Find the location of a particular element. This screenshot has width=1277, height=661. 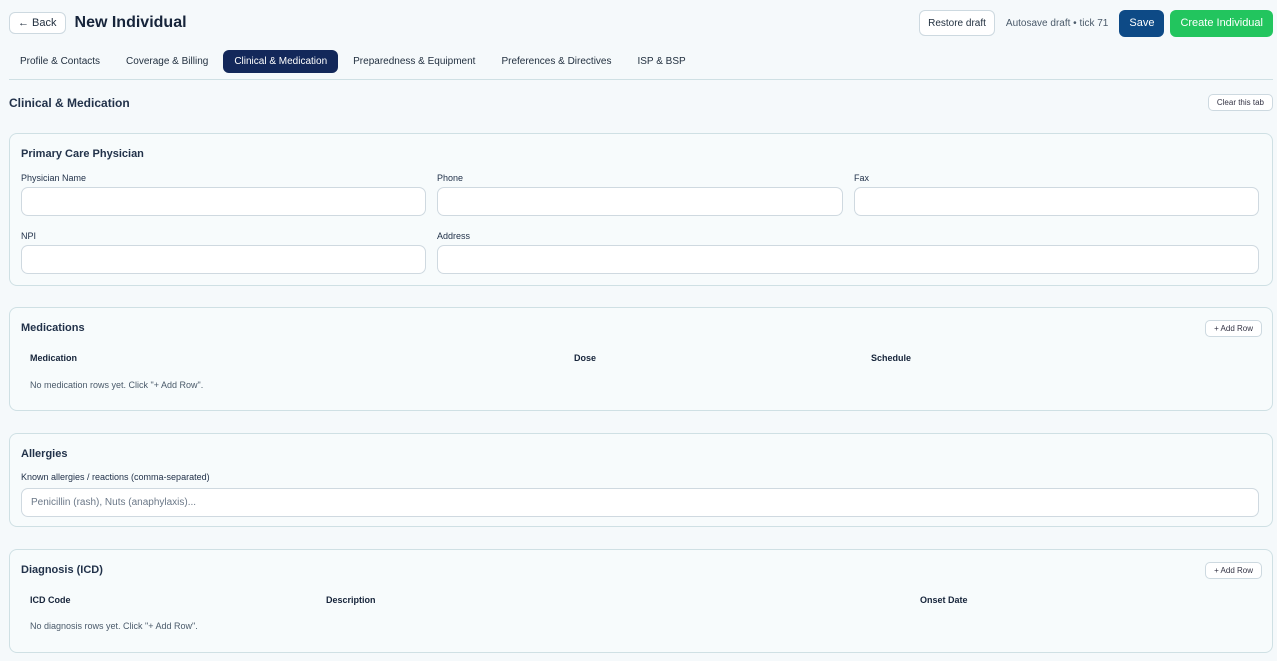

add-diagnosis-row-button: + Add Row is located at coordinates (1233, 570).